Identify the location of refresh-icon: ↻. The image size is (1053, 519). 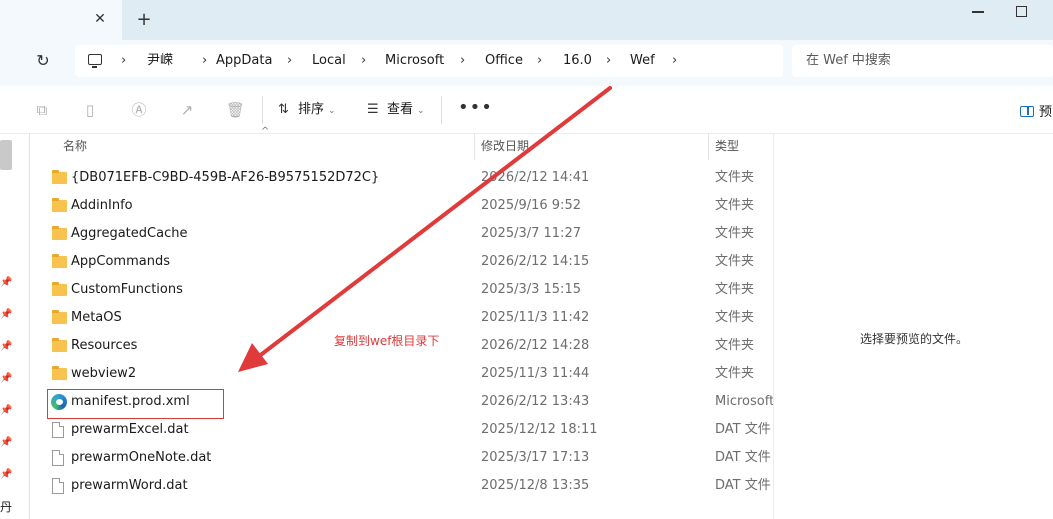
(43, 61).